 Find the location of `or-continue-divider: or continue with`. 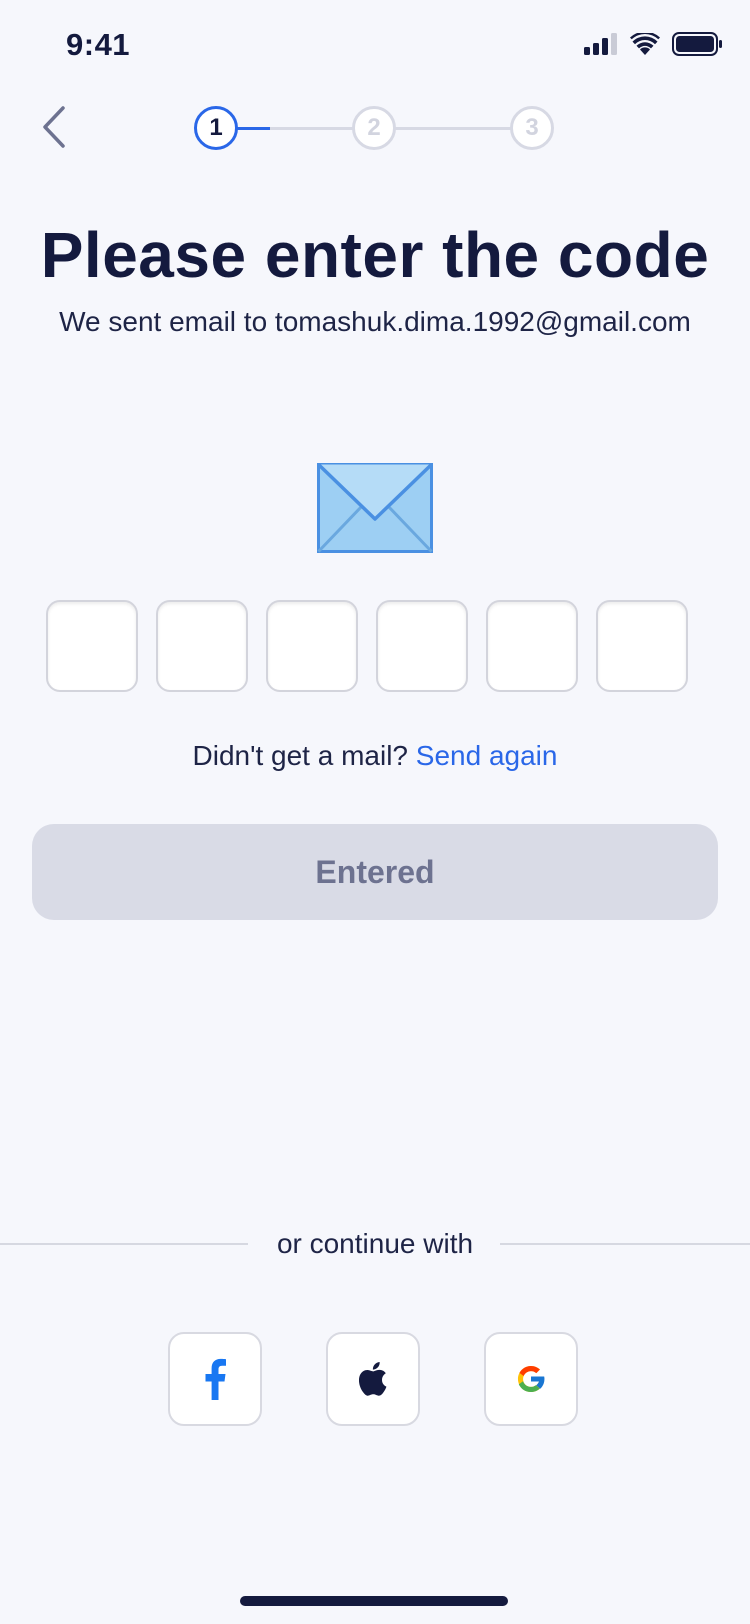

or-continue-divider: or continue with is located at coordinates (375, 1244).